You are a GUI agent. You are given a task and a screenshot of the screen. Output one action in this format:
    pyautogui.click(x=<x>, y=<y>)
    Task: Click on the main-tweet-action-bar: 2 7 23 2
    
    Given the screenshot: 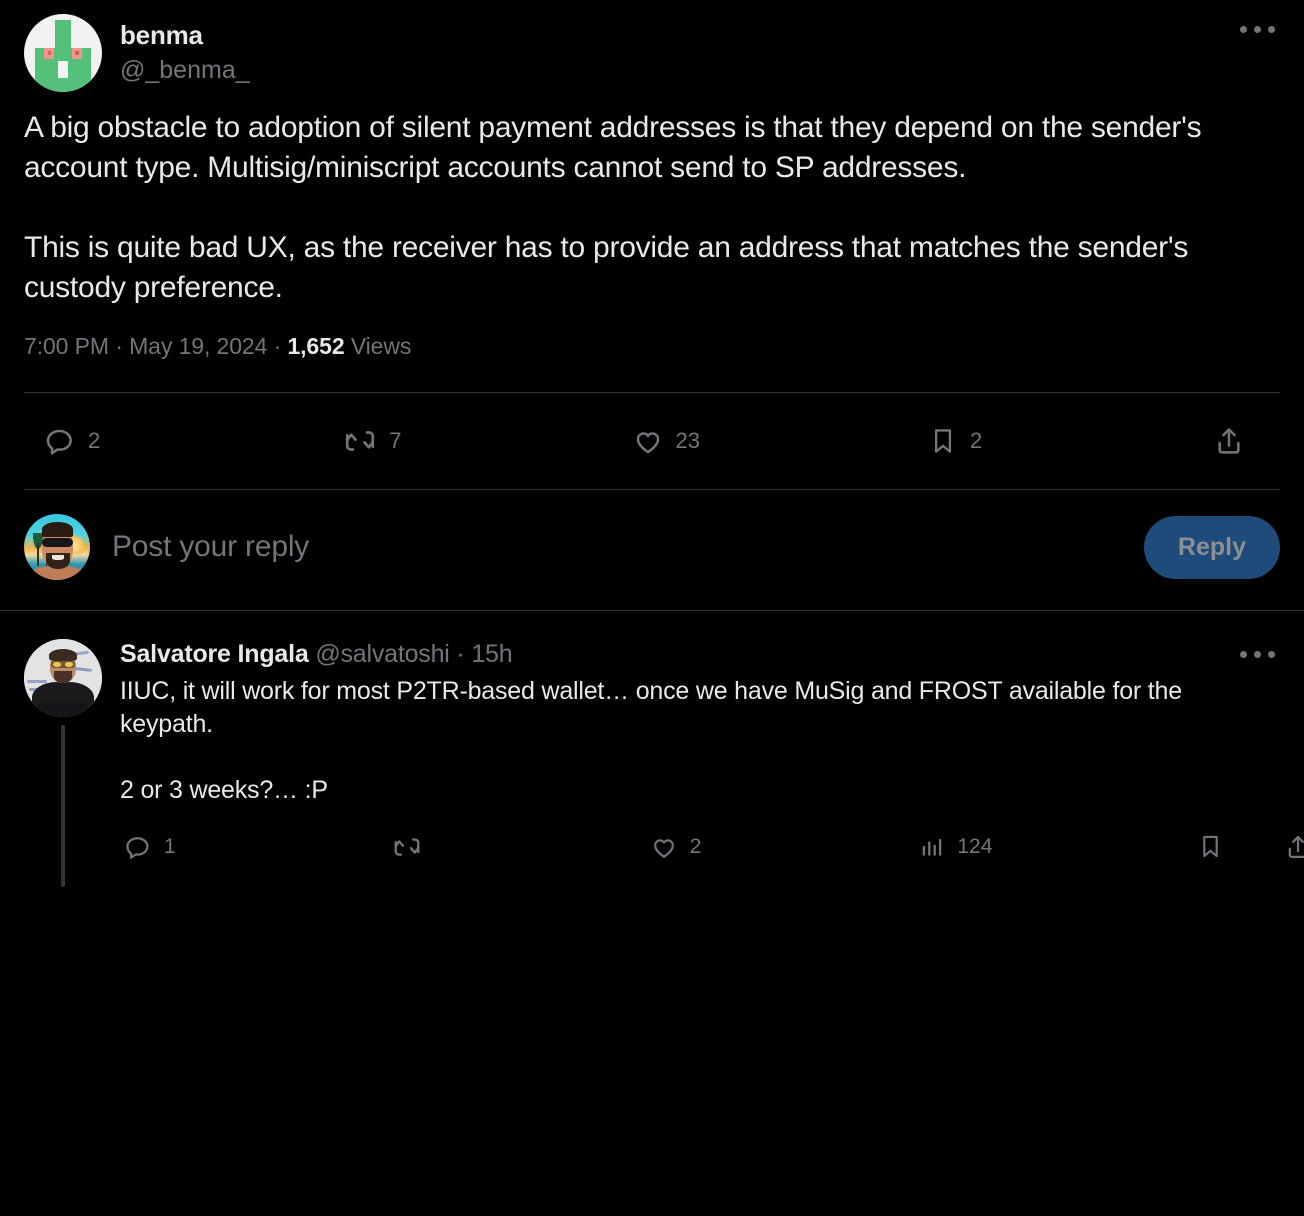 What is the action you would take?
    pyautogui.click(x=652, y=441)
    